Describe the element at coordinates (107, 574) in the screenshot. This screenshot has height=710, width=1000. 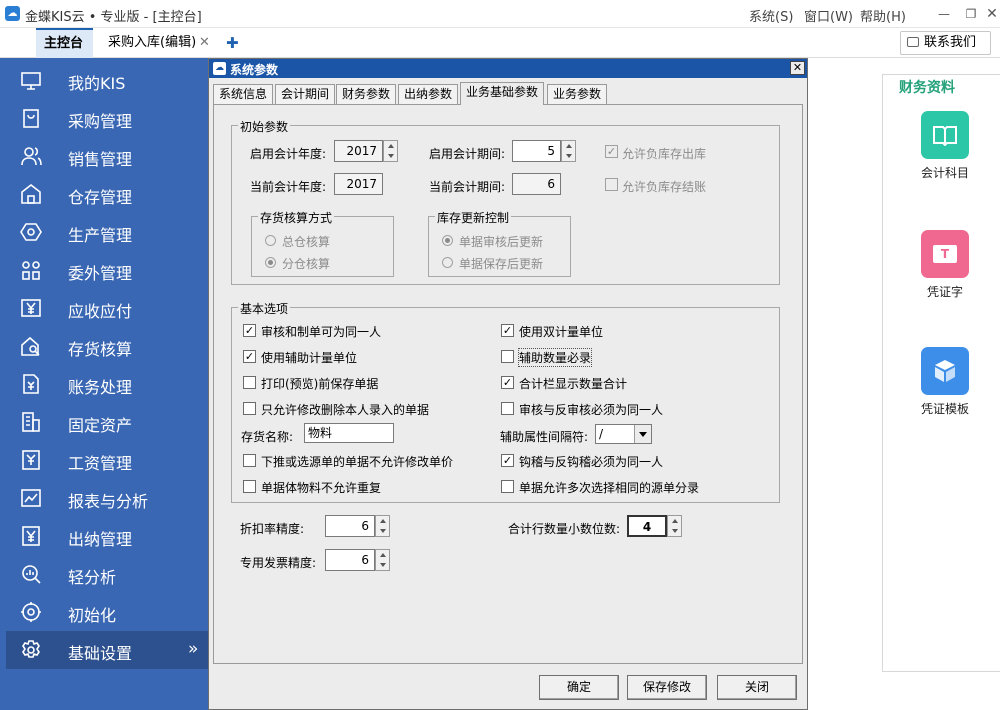
I see `sidebar-item-light-analysis: 轻分析` at that location.